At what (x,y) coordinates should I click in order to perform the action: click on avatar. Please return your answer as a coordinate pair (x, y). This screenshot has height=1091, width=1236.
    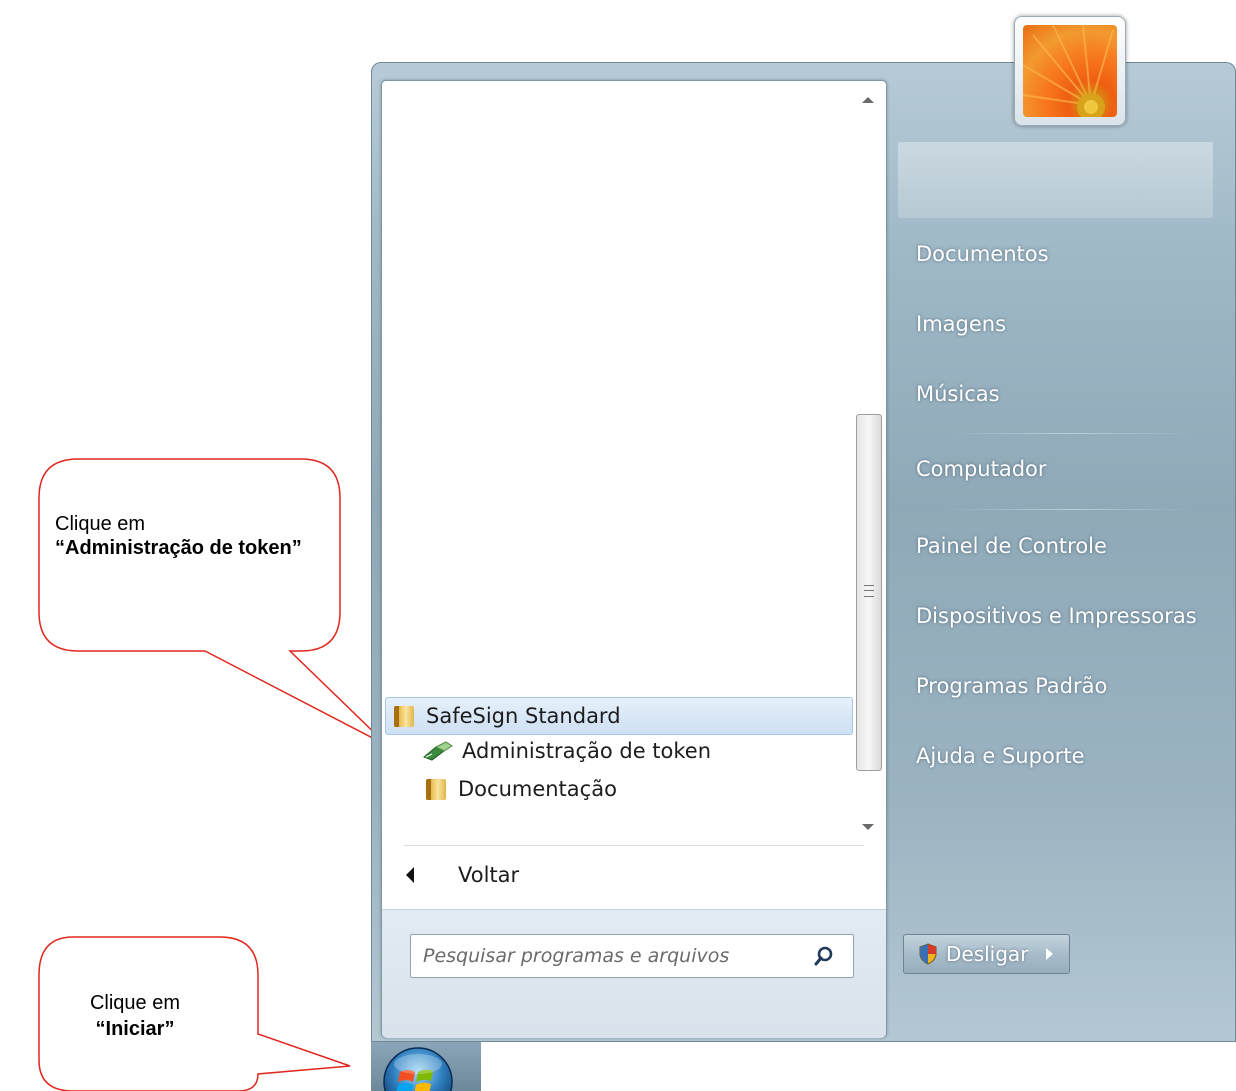
    Looking at the image, I should click on (1070, 71).